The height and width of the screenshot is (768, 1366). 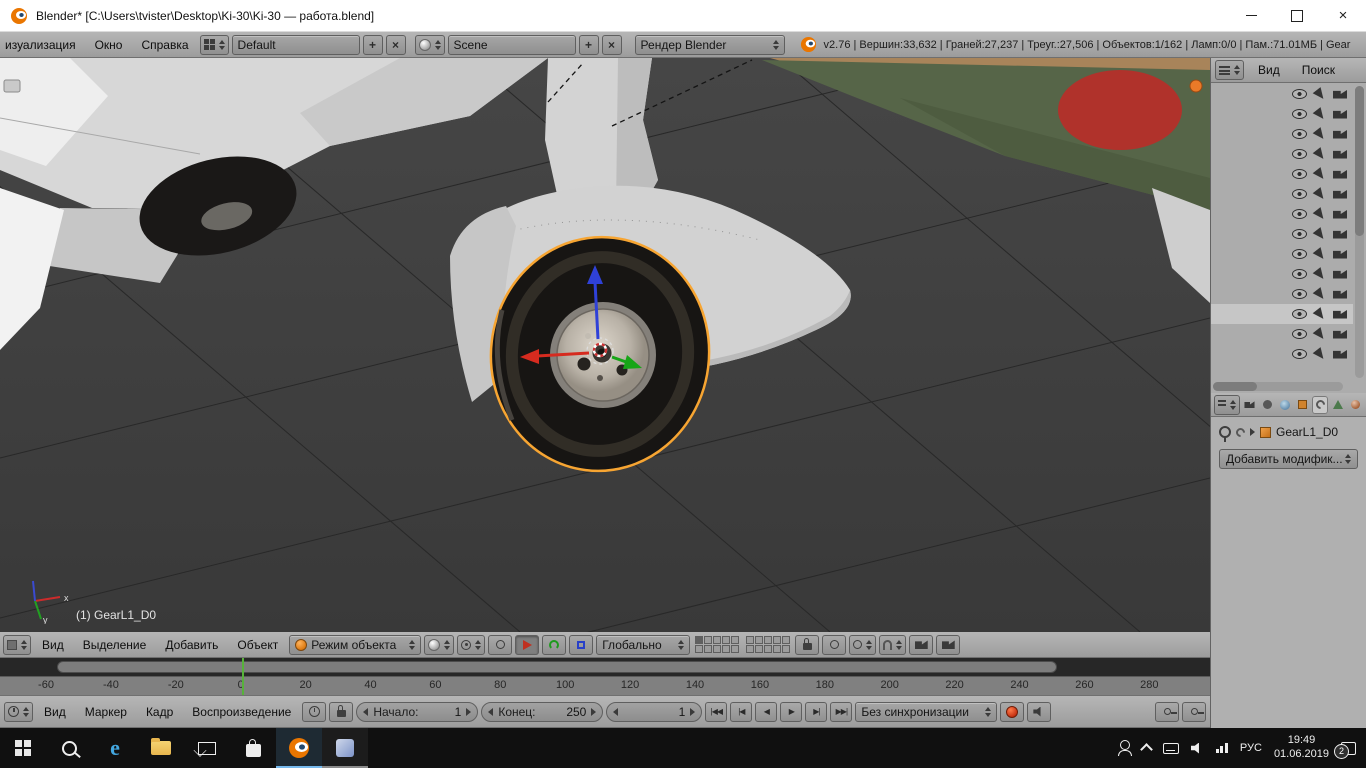 I want to click on current-frame-marker, so click(x=243, y=676).